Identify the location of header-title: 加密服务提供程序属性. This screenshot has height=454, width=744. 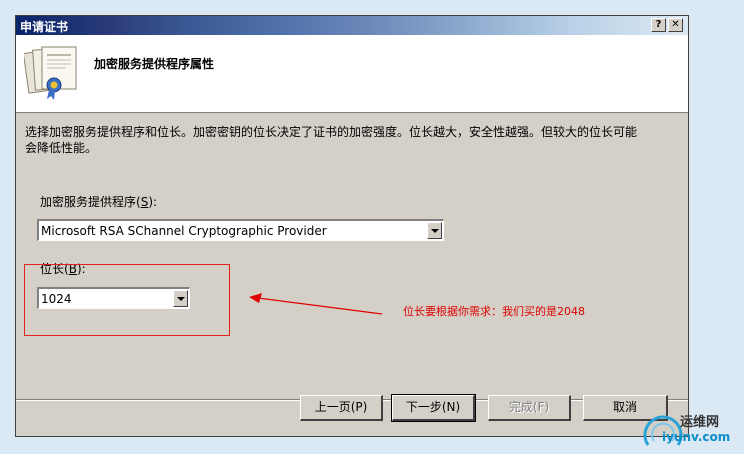
(154, 64).